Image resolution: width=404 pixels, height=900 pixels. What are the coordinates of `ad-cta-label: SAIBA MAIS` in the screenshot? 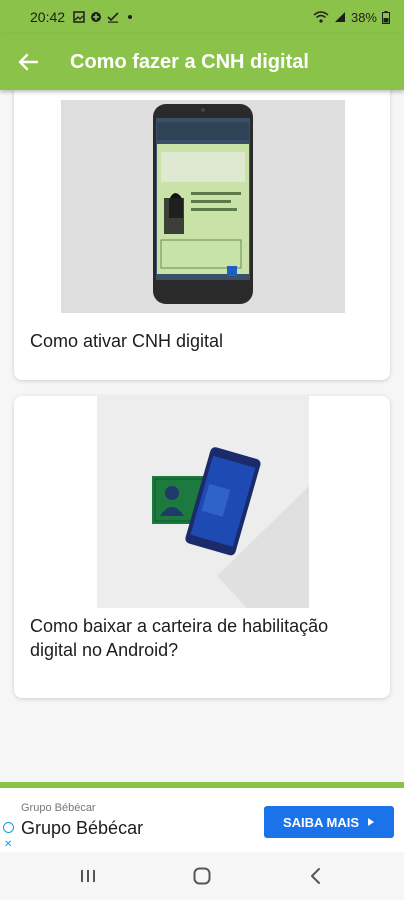 It's located at (321, 822).